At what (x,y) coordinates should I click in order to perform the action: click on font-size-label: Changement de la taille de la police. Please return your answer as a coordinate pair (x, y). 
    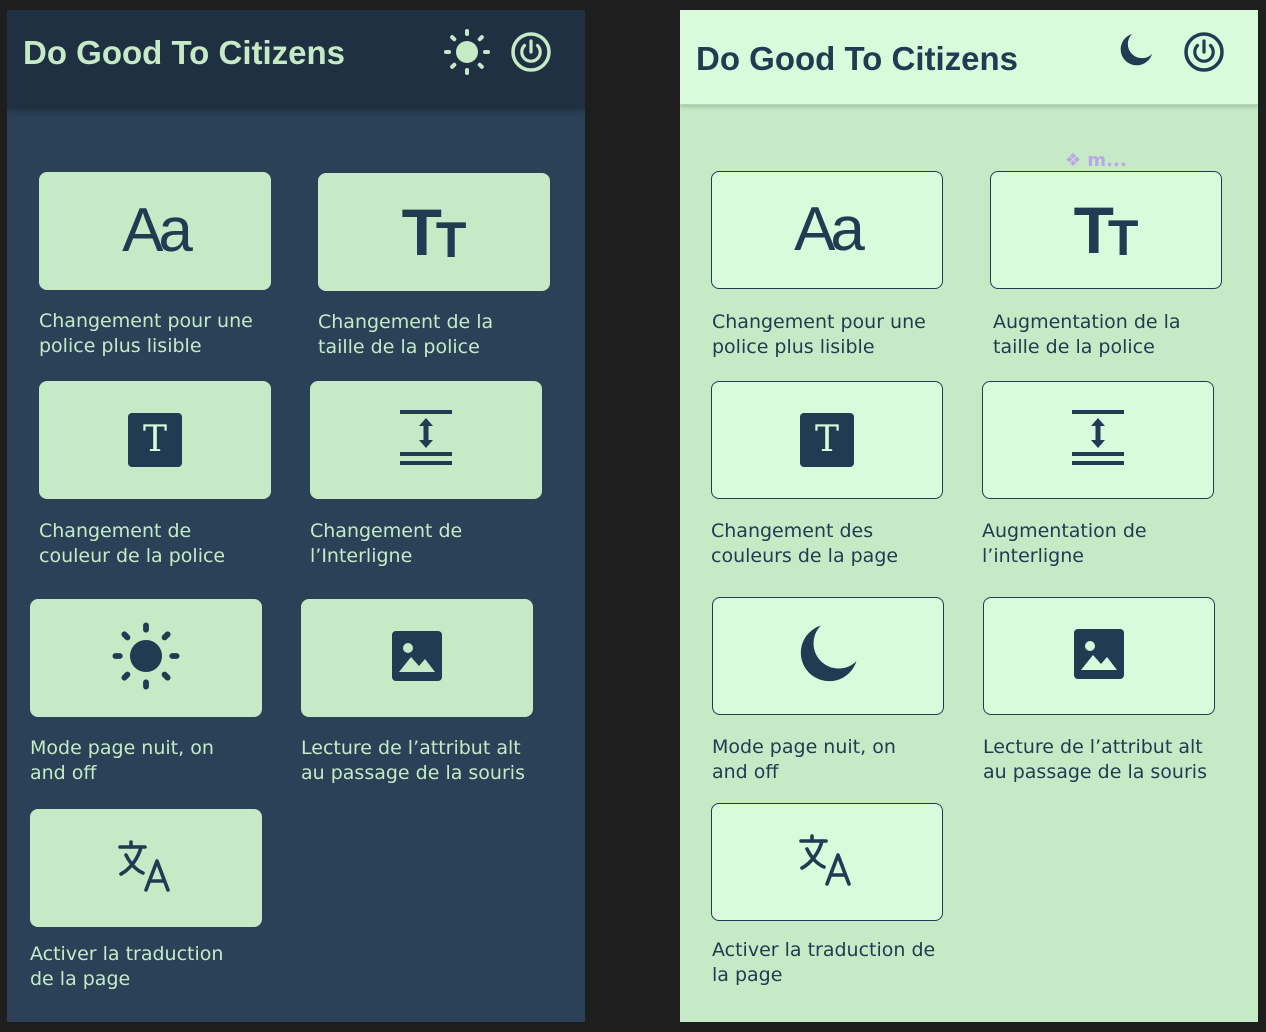
    Looking at the image, I should click on (406, 334).